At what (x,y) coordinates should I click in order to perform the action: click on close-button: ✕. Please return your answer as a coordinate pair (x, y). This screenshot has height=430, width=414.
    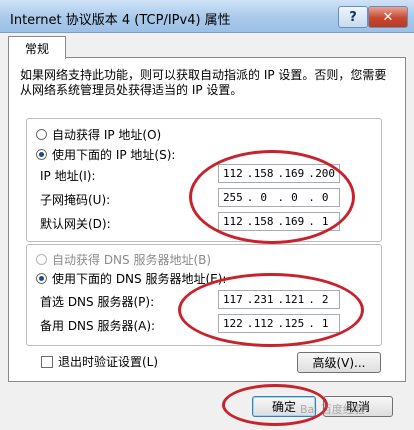
    Looking at the image, I should click on (388, 17).